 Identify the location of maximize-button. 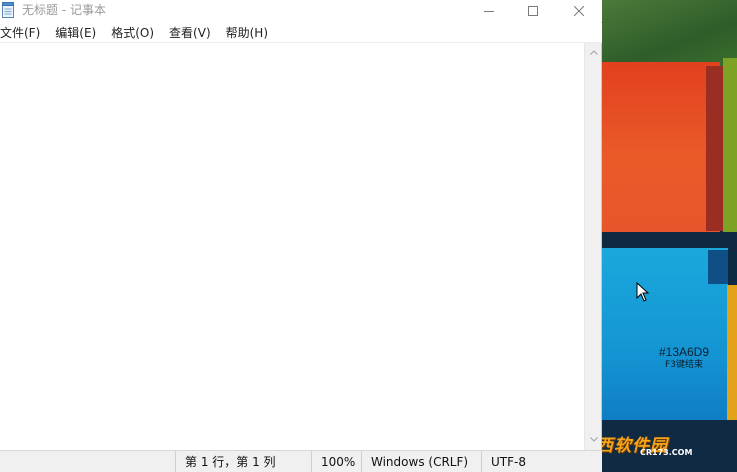
(533, 11).